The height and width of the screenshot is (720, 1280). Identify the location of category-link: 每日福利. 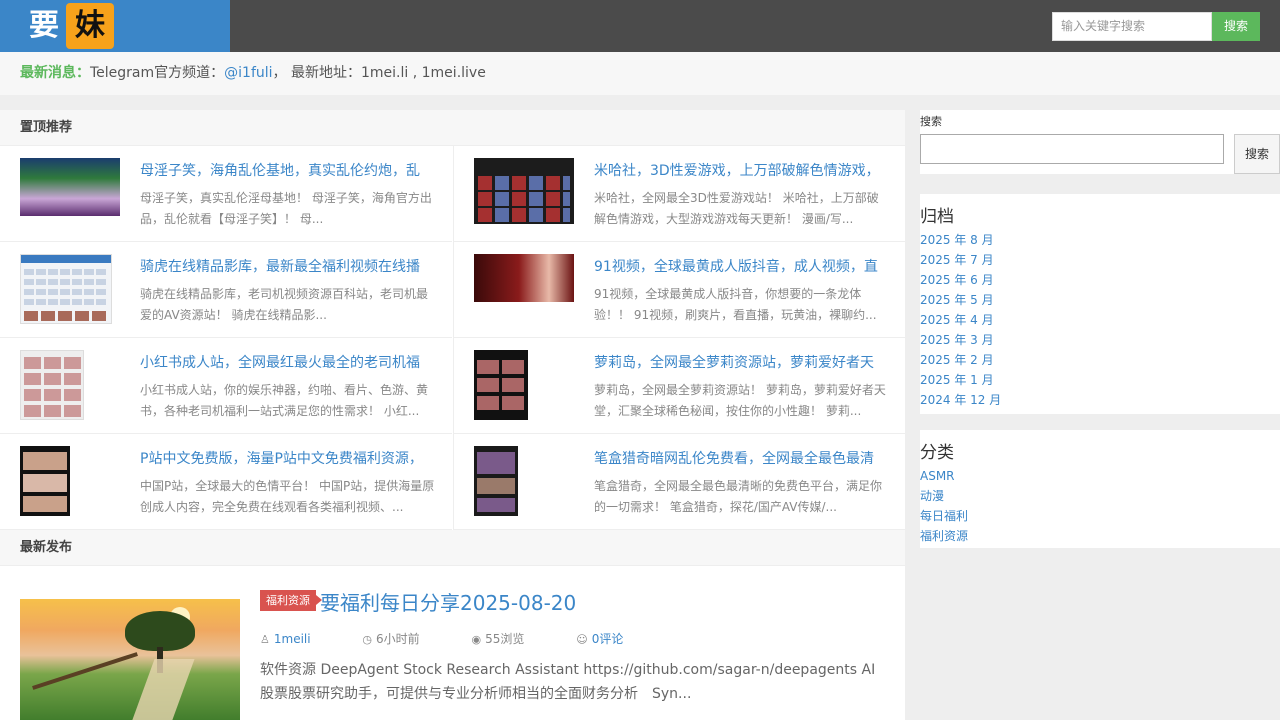
(1100, 516).